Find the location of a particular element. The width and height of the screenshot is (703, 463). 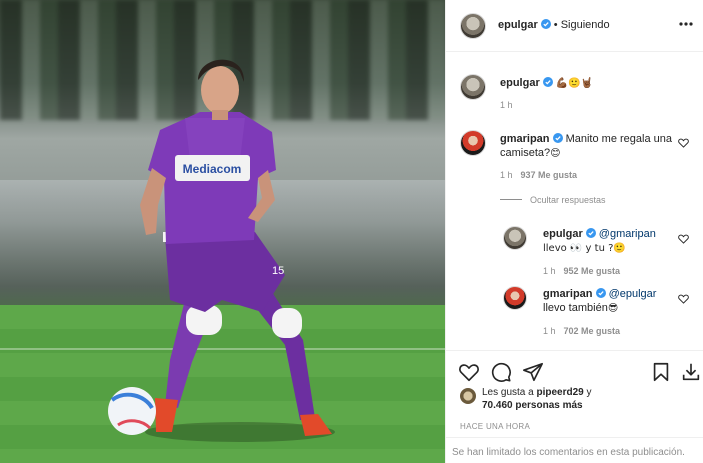

header-user: epulgar • Siguiendo is located at coordinates (554, 25).